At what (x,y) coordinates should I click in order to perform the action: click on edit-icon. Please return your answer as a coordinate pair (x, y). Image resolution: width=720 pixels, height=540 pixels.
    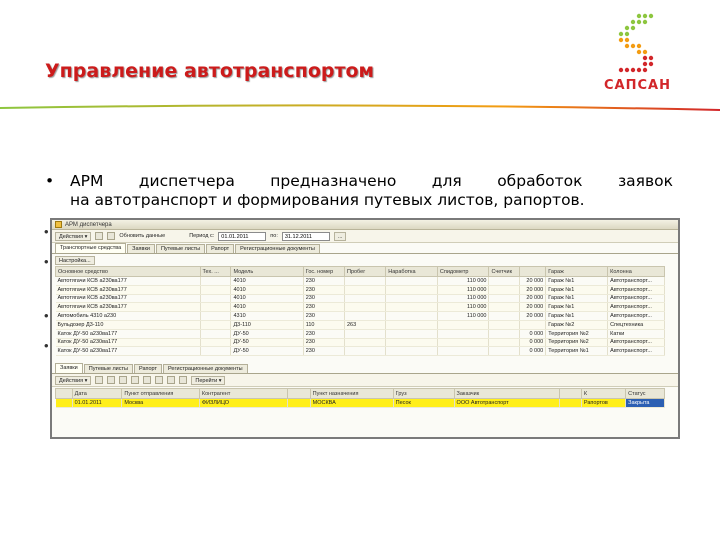
    Looking at the image, I should click on (123, 380).